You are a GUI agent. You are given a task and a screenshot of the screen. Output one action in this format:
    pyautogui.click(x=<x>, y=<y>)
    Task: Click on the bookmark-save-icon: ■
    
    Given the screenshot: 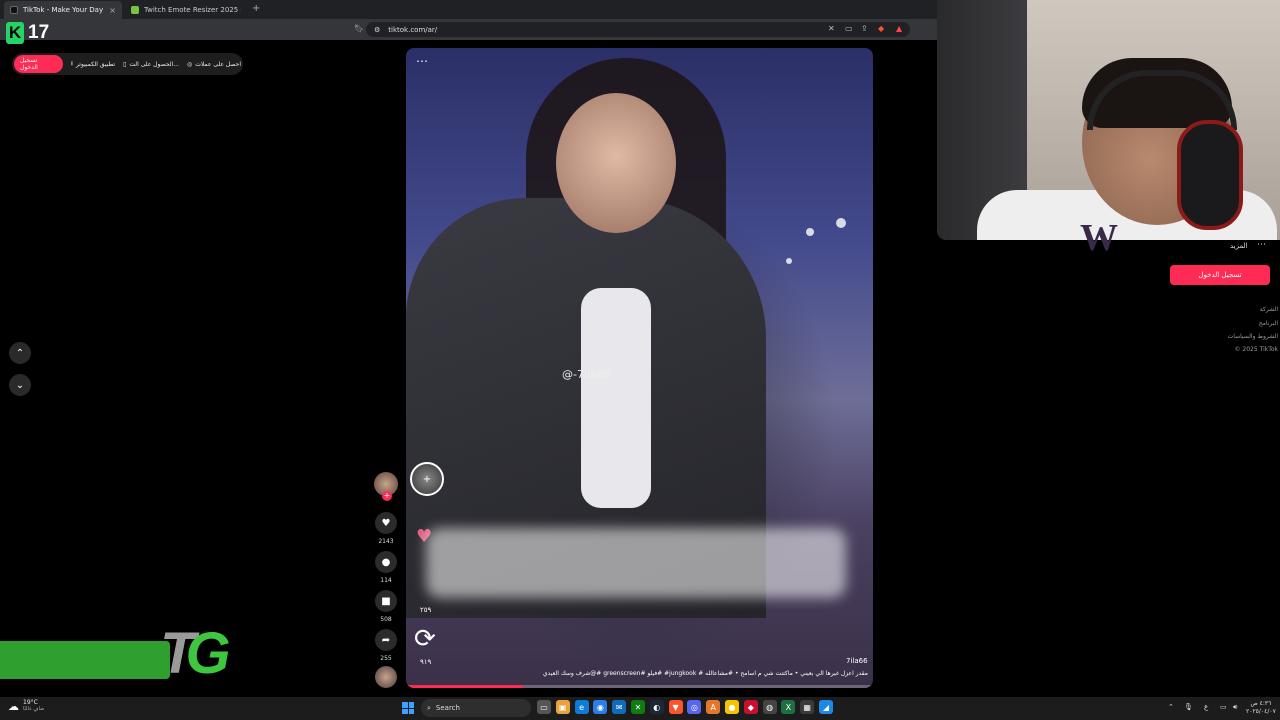 What is the action you would take?
    pyautogui.click(x=386, y=601)
    